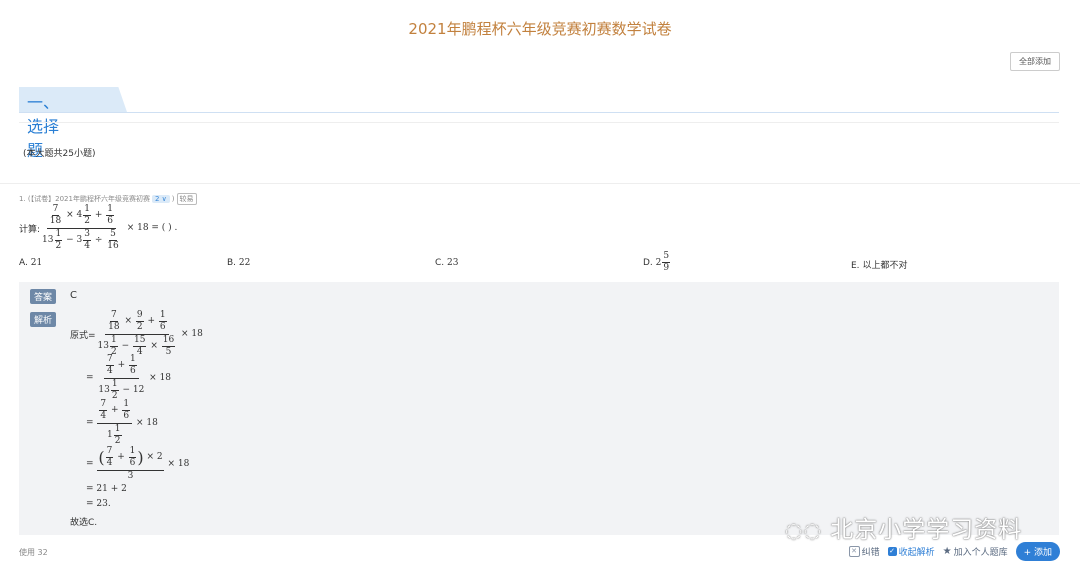  What do you see at coordinates (879, 264) in the screenshot?
I see `option-e: E. 以上都不对` at bounding box center [879, 264].